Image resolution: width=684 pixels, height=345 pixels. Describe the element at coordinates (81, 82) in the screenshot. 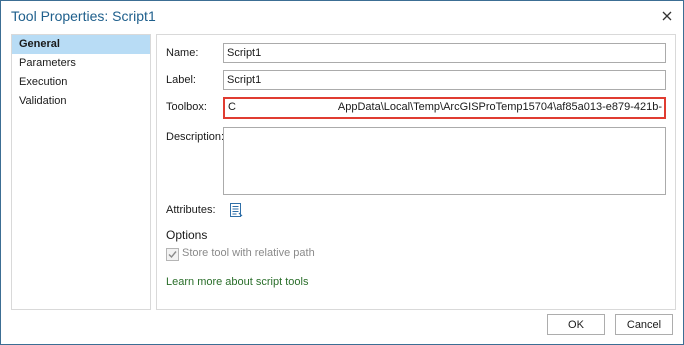

I see `sidebar-item-execution: Execution` at that location.